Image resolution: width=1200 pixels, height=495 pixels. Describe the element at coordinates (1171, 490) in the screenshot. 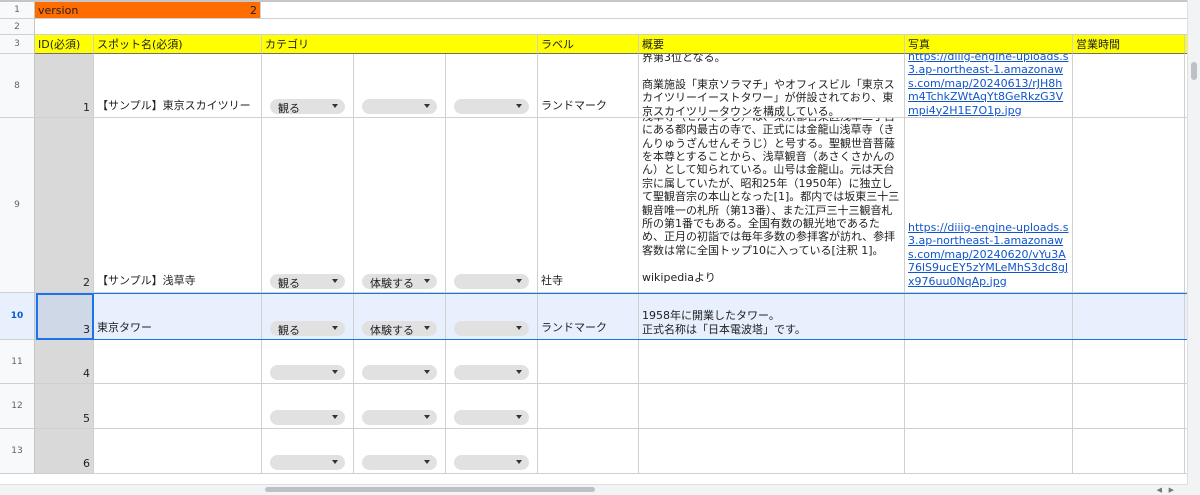

I see `scroll-right-icon: ▶` at that location.